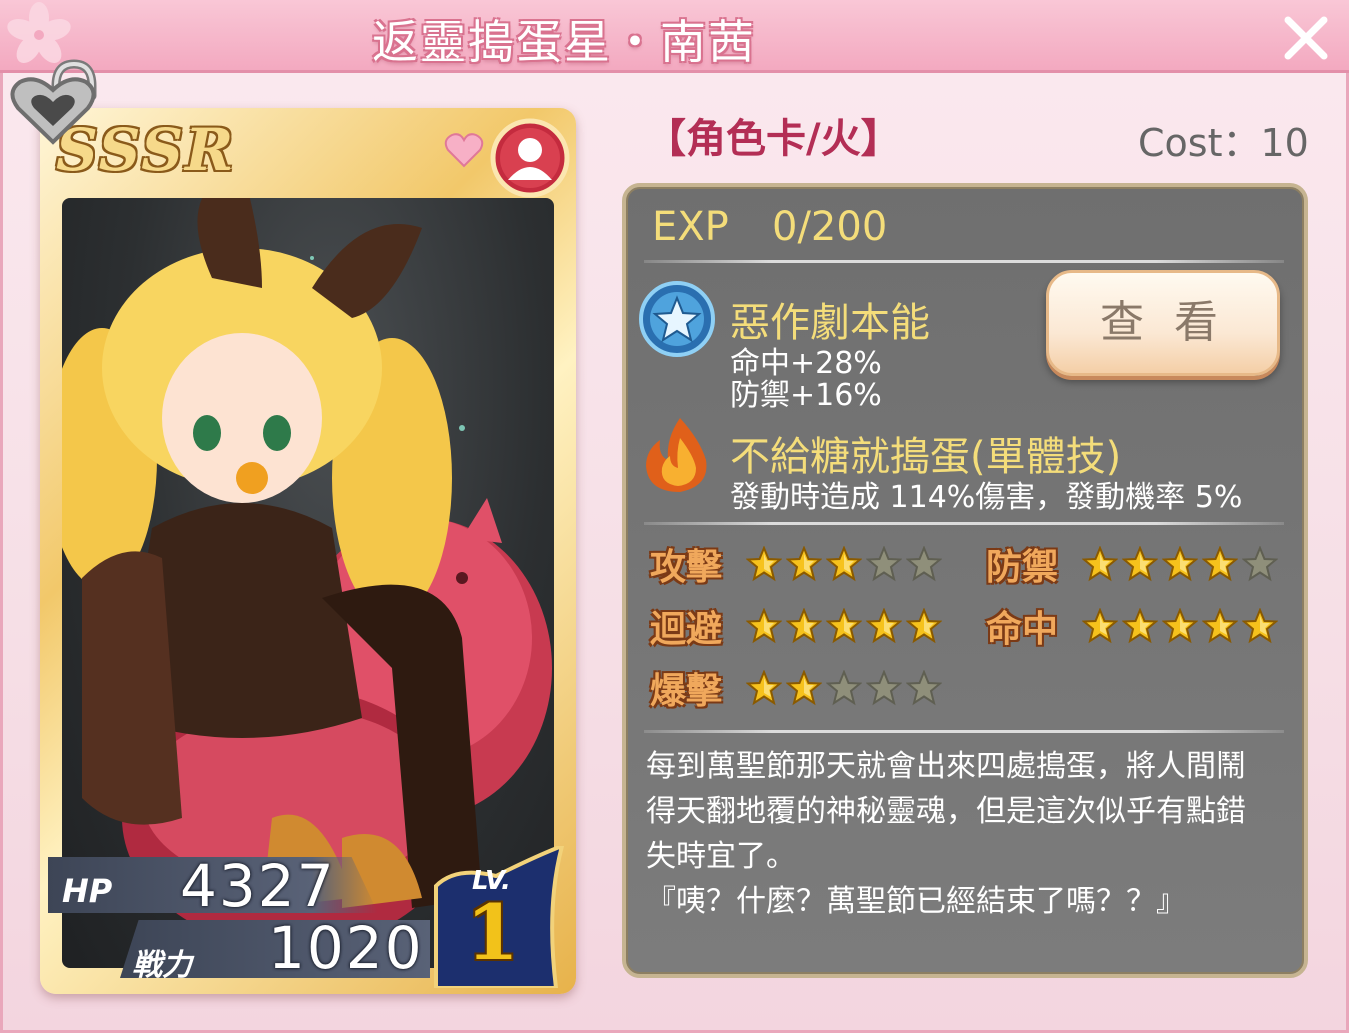 The height and width of the screenshot is (1033, 1349). Describe the element at coordinates (258, 886) in the screenshot. I see `hp-value: 4327` at that location.